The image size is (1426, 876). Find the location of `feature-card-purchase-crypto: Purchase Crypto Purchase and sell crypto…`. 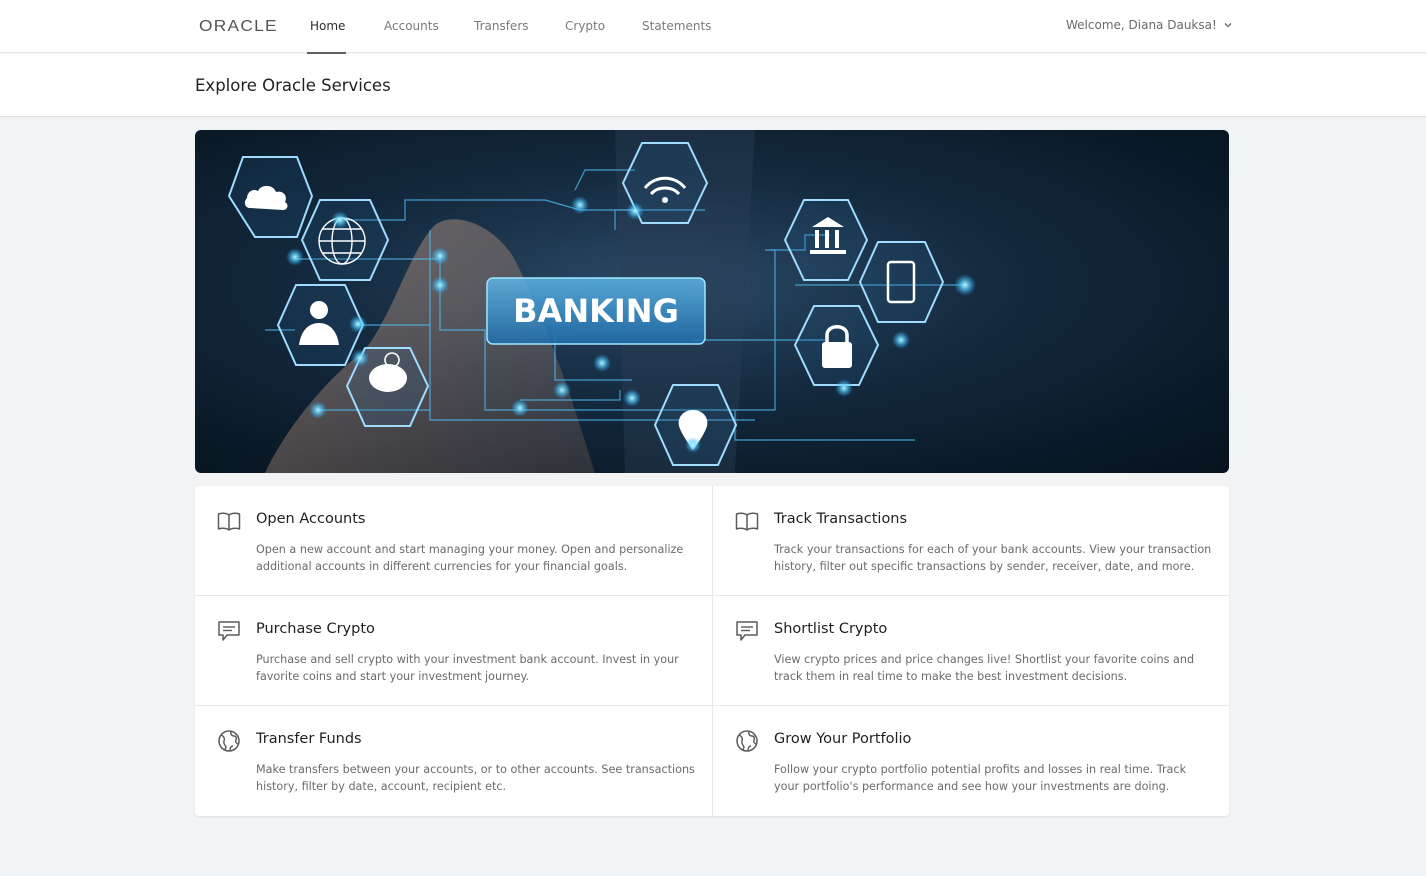

feature-card-purchase-crypto: Purchase Crypto Purchase and sell crypto… is located at coordinates (453, 651).